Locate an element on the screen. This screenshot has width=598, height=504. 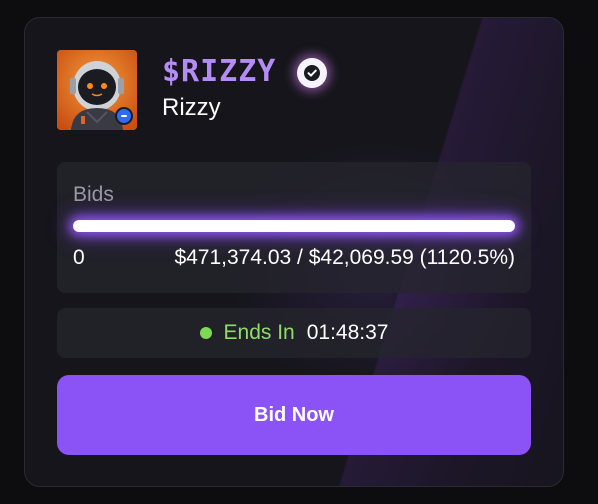
countdown-timer: 01:48:37 is located at coordinates (347, 332).